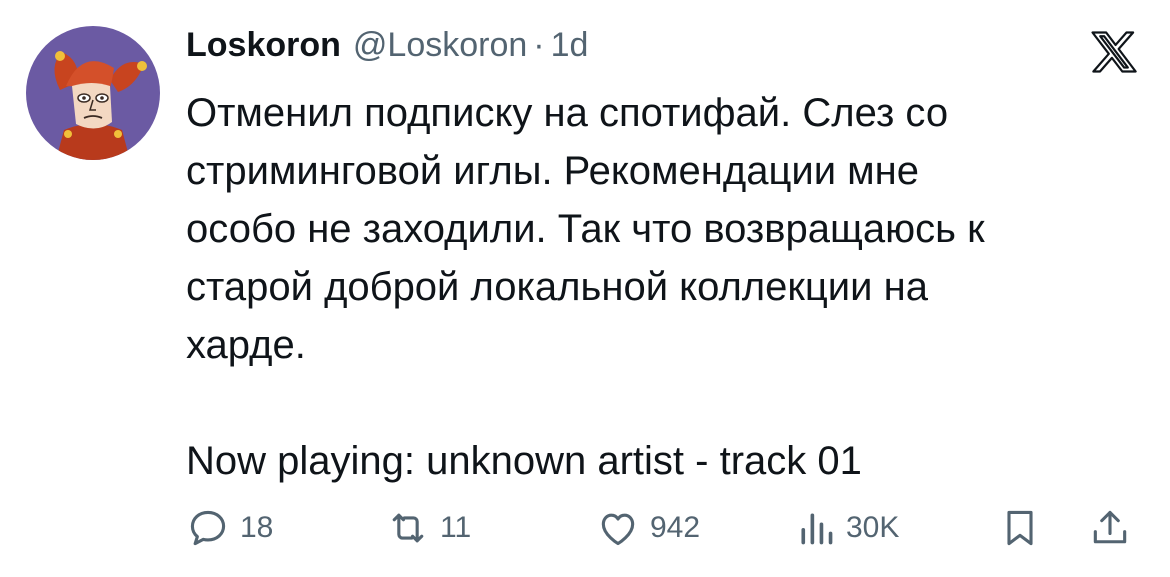 This screenshot has width=1170, height=577. Describe the element at coordinates (873, 527) in the screenshot. I see `views-count: 30K` at that location.